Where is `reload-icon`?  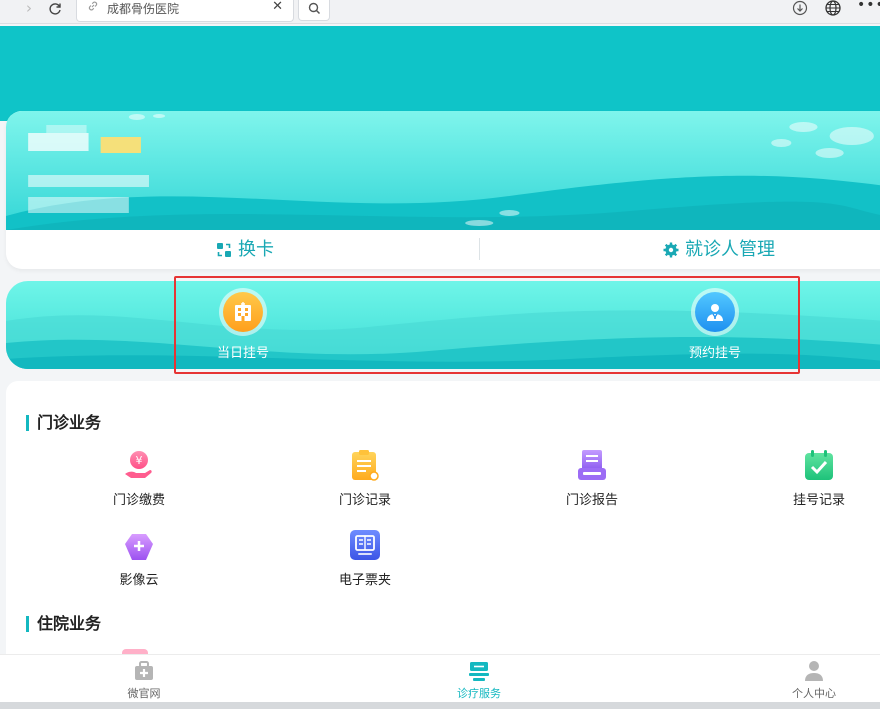 reload-icon is located at coordinates (55, 10).